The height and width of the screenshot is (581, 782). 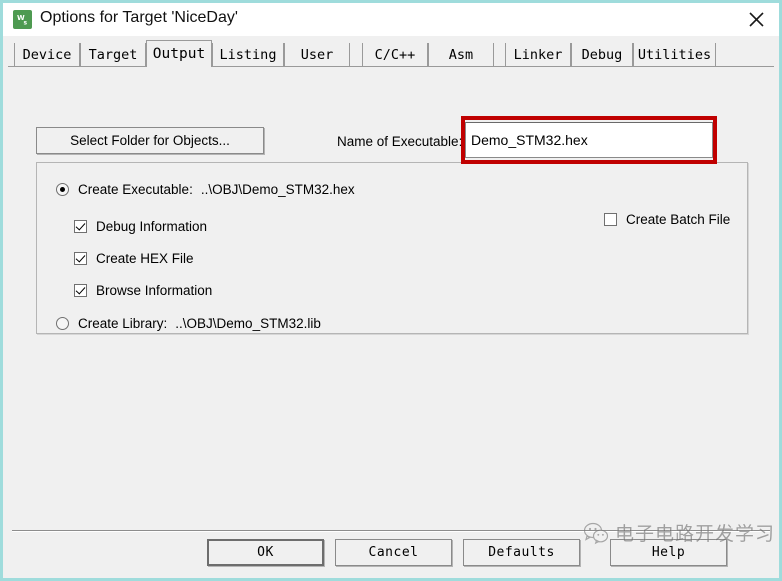 I want to click on window-title: Options for Target 'NiceDay', so click(x=139, y=17).